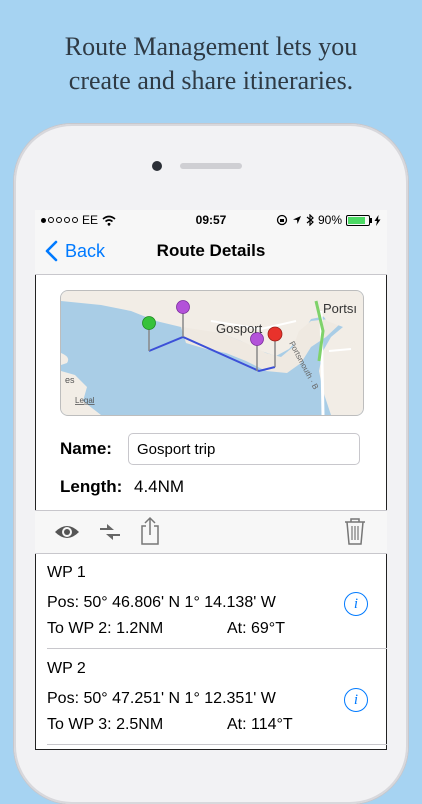 Image resolution: width=422 pixels, height=804 pixels. What do you see at coordinates (329, 220) in the screenshot?
I see `battery-percent: 90%` at bounding box center [329, 220].